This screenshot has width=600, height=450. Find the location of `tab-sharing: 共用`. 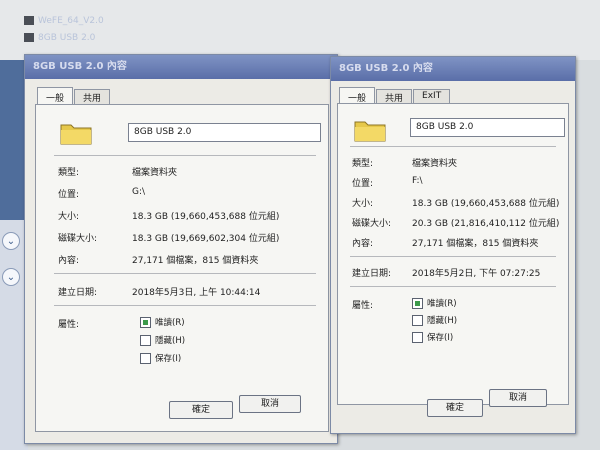

tab-sharing: 共用 is located at coordinates (92, 97).